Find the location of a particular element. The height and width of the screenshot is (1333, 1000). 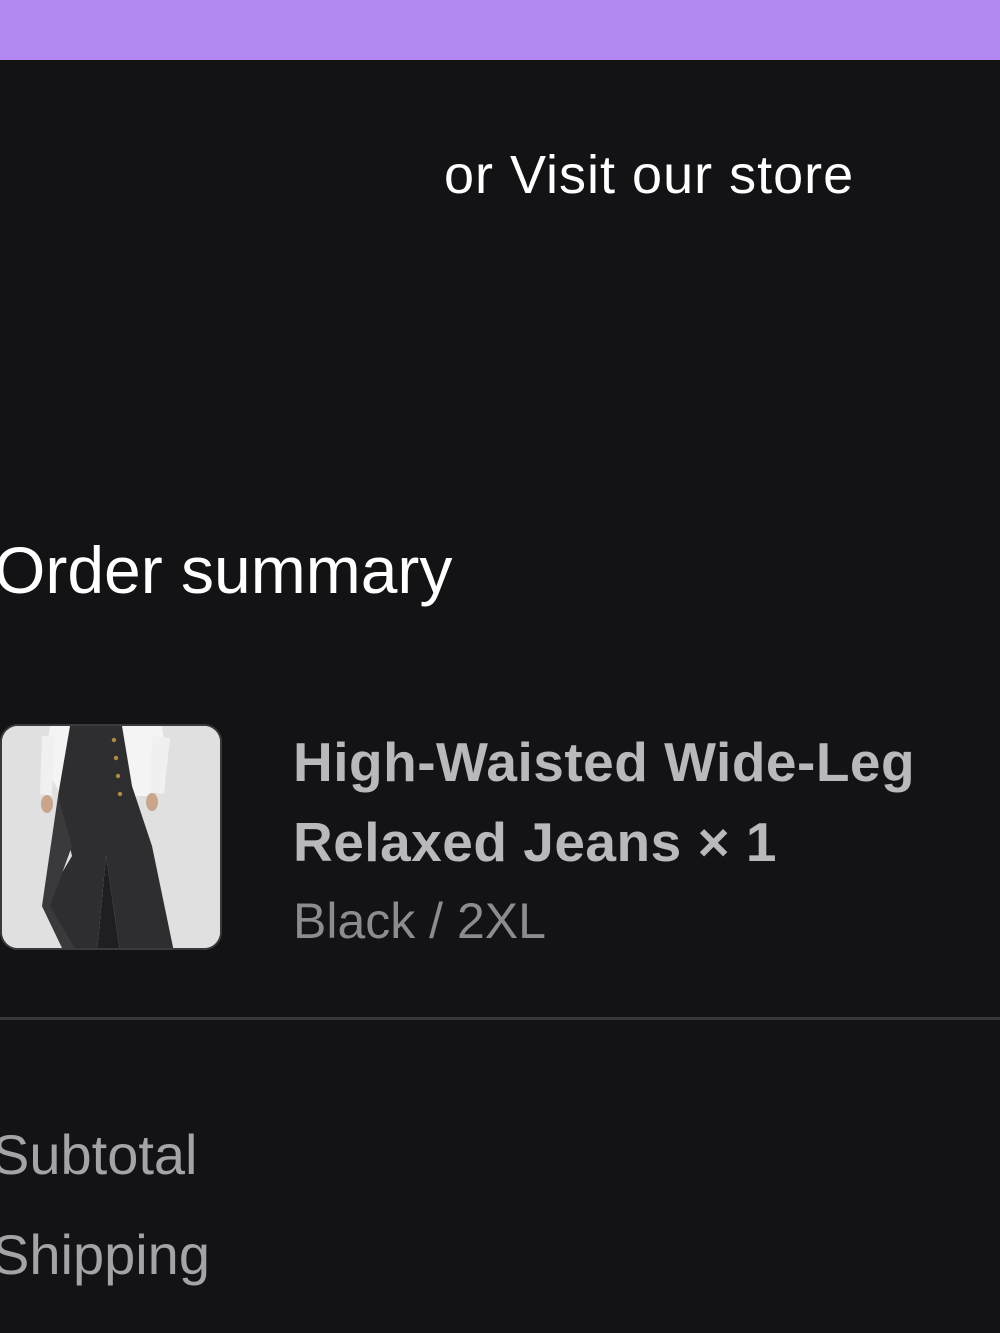

visit-store-link: or Visit our store is located at coordinates (649, 175).